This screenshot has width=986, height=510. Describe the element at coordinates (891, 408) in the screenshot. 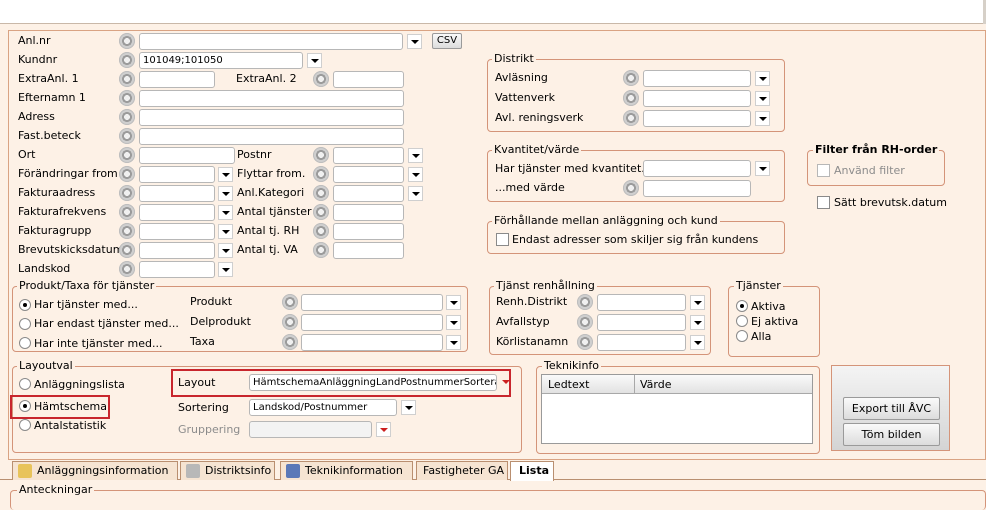

I see `export-avc-button: Export till ÅVC` at that location.